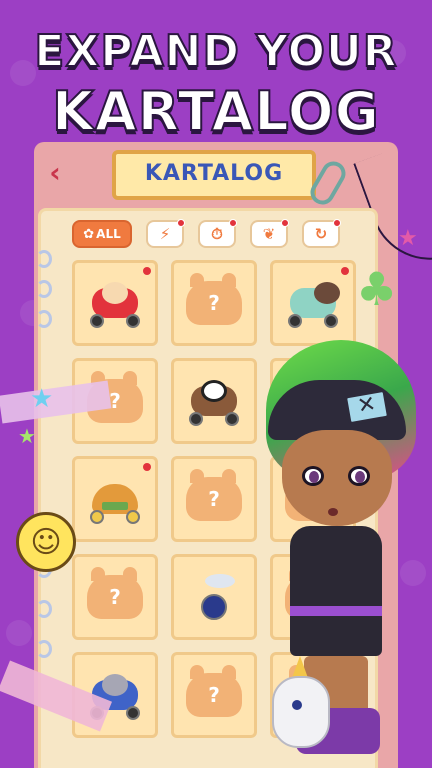 The width and height of the screenshot is (432, 768). Describe the element at coordinates (215, 111) in the screenshot. I see `promo-headline-line2: KARTALOG` at that location.